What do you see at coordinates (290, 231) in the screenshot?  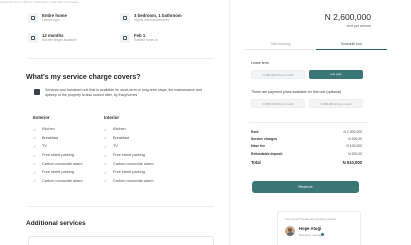 I see `avatar` at bounding box center [290, 231].